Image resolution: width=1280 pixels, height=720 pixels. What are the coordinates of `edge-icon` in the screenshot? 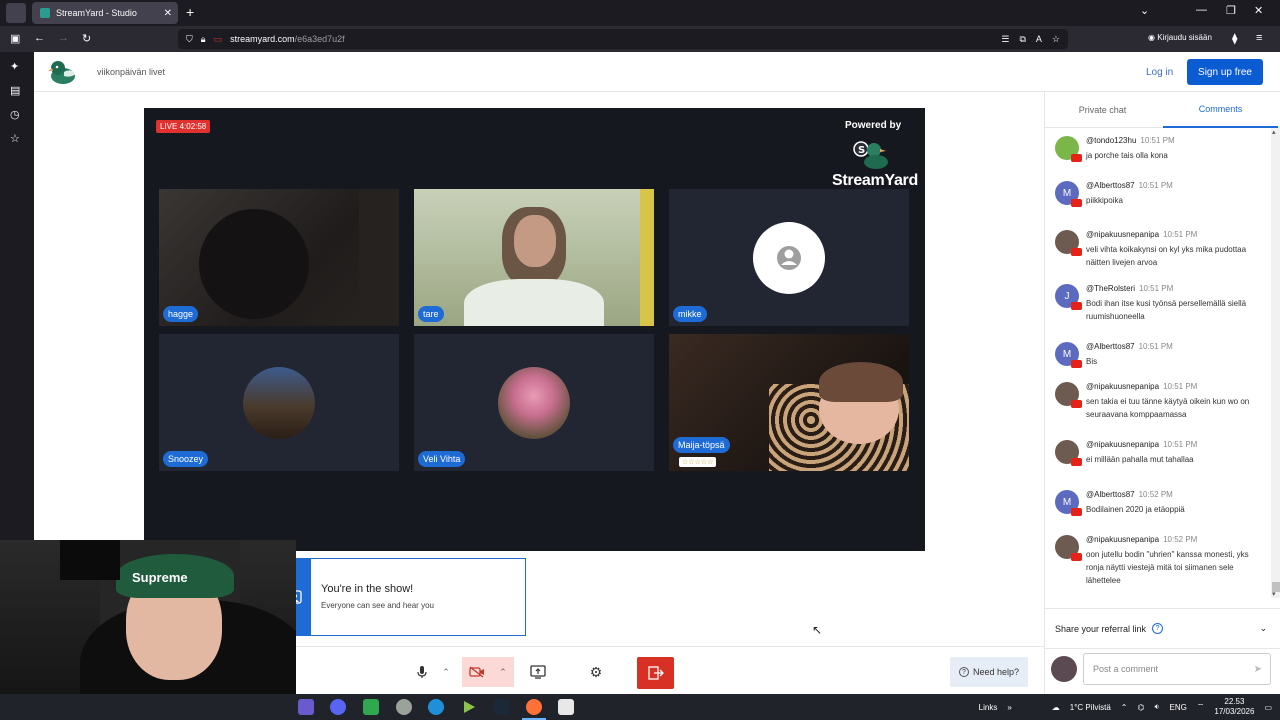 It's located at (436, 707).